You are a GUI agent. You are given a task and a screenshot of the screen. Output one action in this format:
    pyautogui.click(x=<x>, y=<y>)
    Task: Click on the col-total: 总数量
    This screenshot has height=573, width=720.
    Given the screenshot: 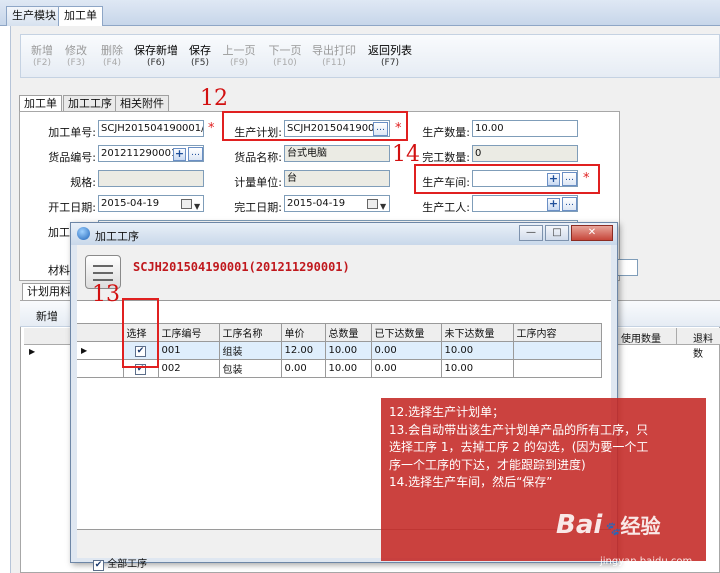 What is the action you would take?
    pyautogui.click(x=348, y=332)
    